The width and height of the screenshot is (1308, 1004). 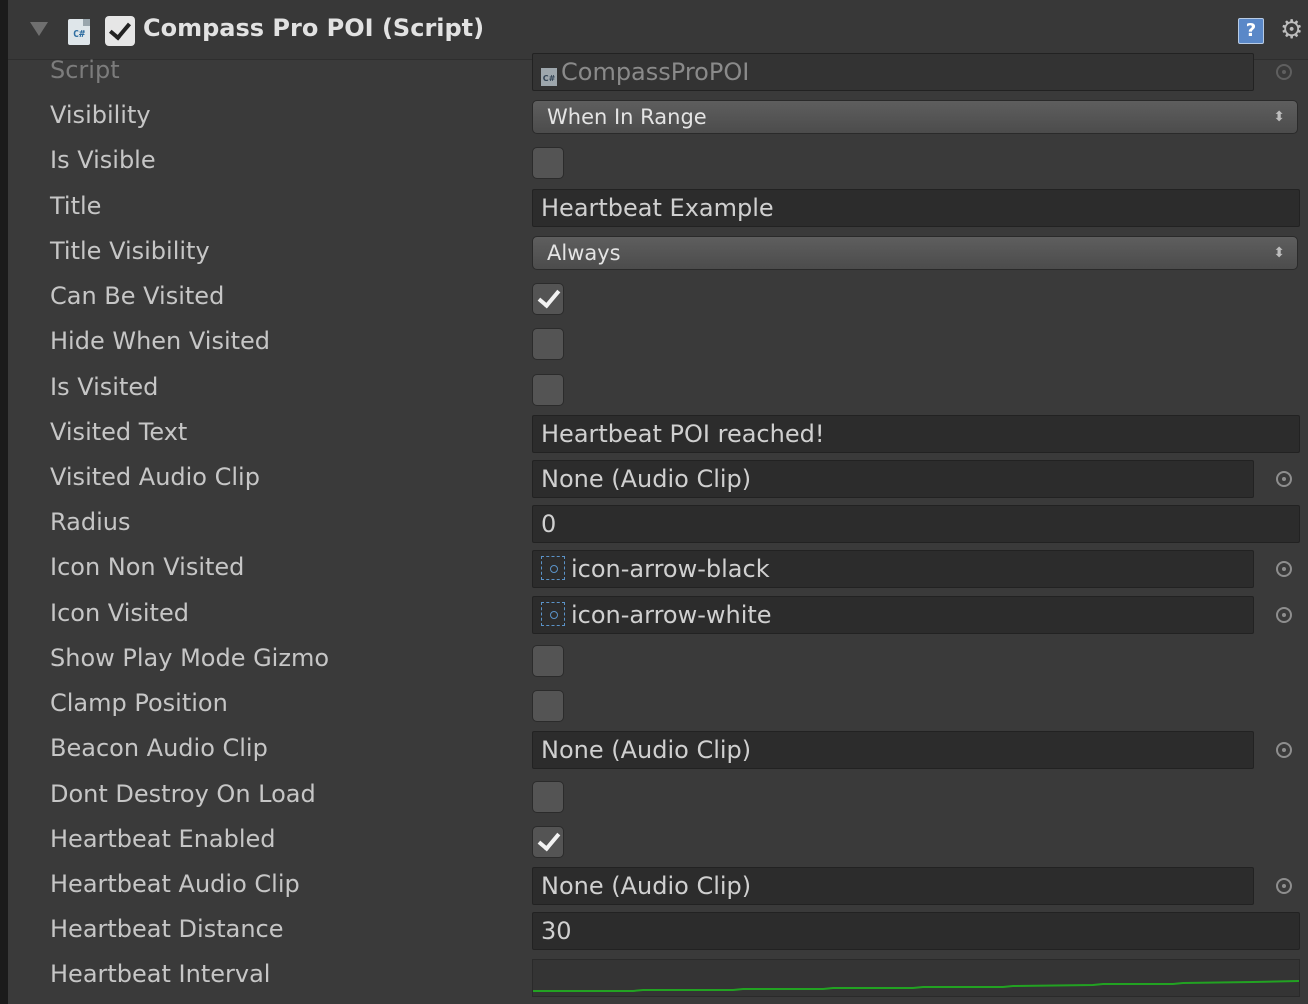 What do you see at coordinates (658, 796) in the screenshot?
I see `row-dont-destroy-on-load: Dont Destroy On Load` at bounding box center [658, 796].